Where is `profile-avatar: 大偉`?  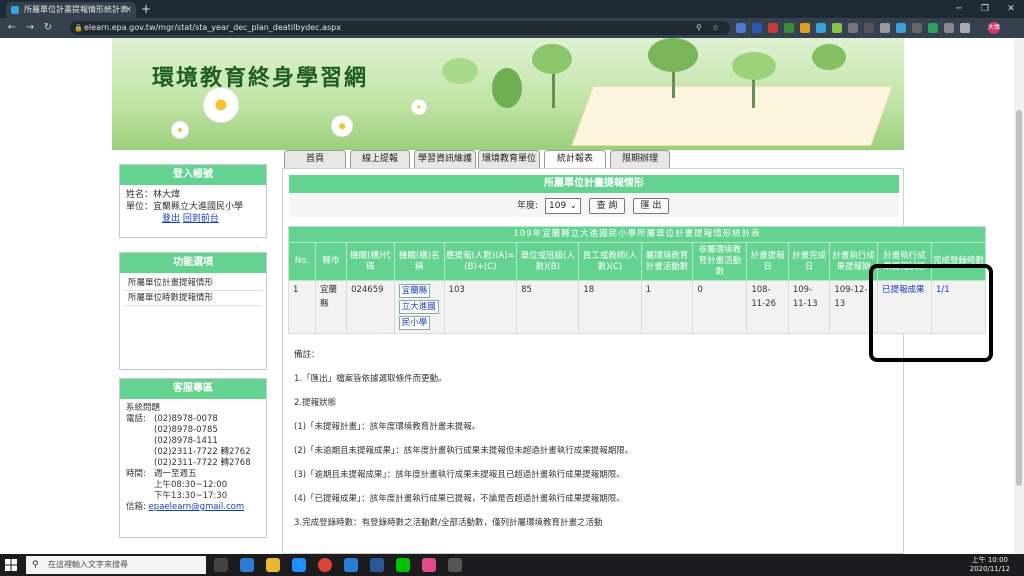
profile-avatar: 大偉 is located at coordinates (994, 28).